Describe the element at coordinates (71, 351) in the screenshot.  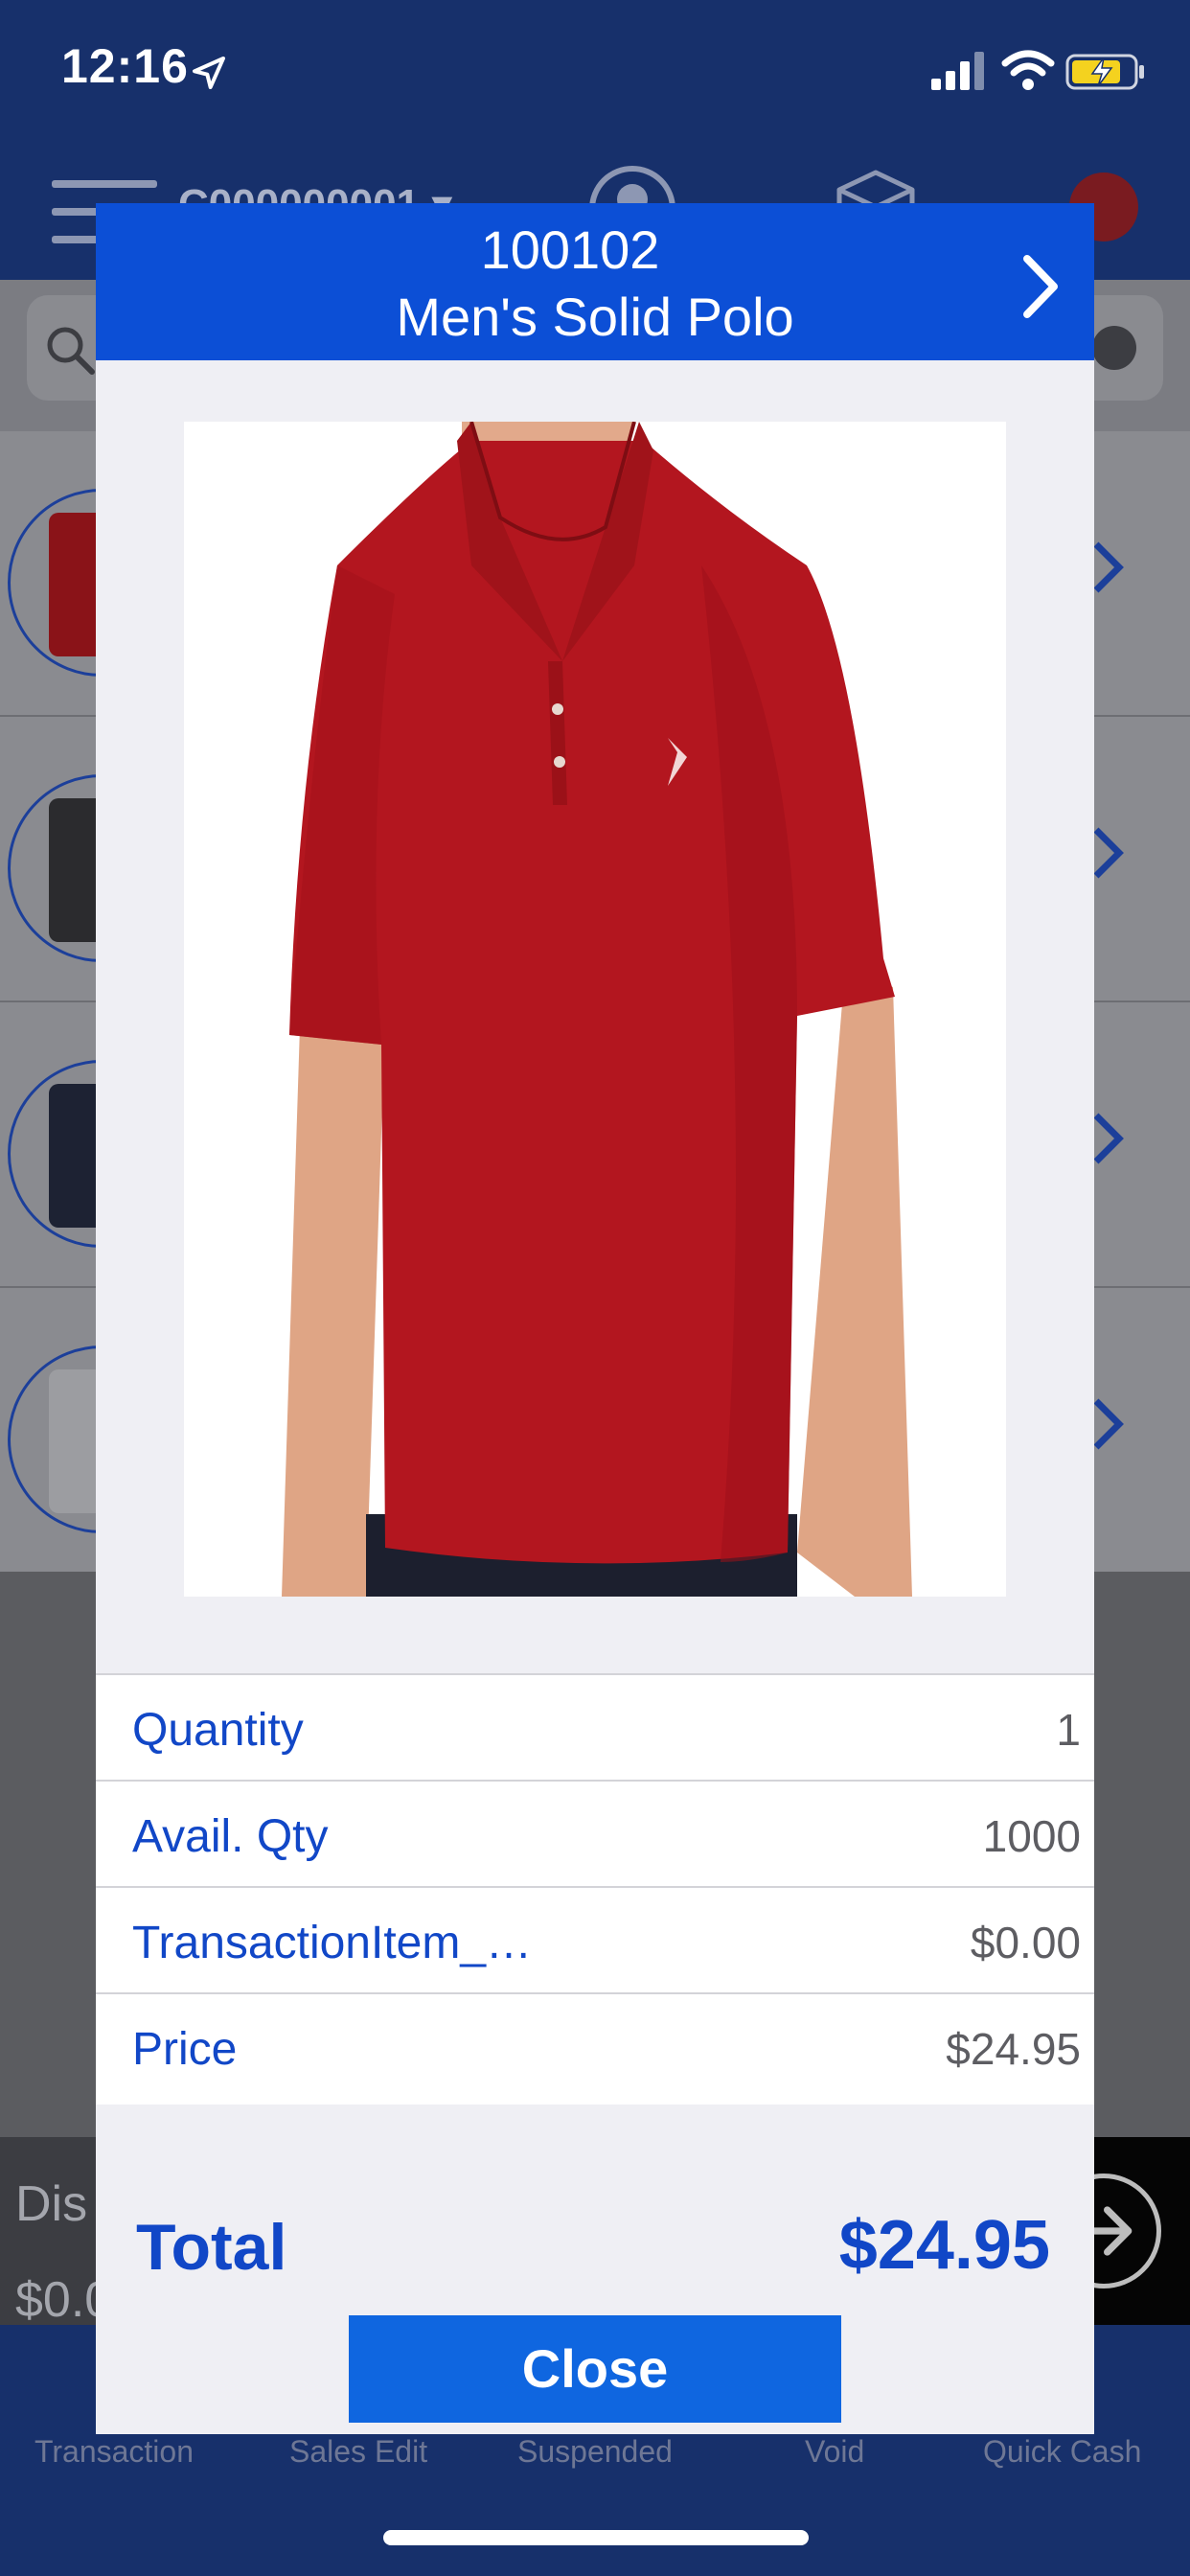
I see `search-icon` at that location.